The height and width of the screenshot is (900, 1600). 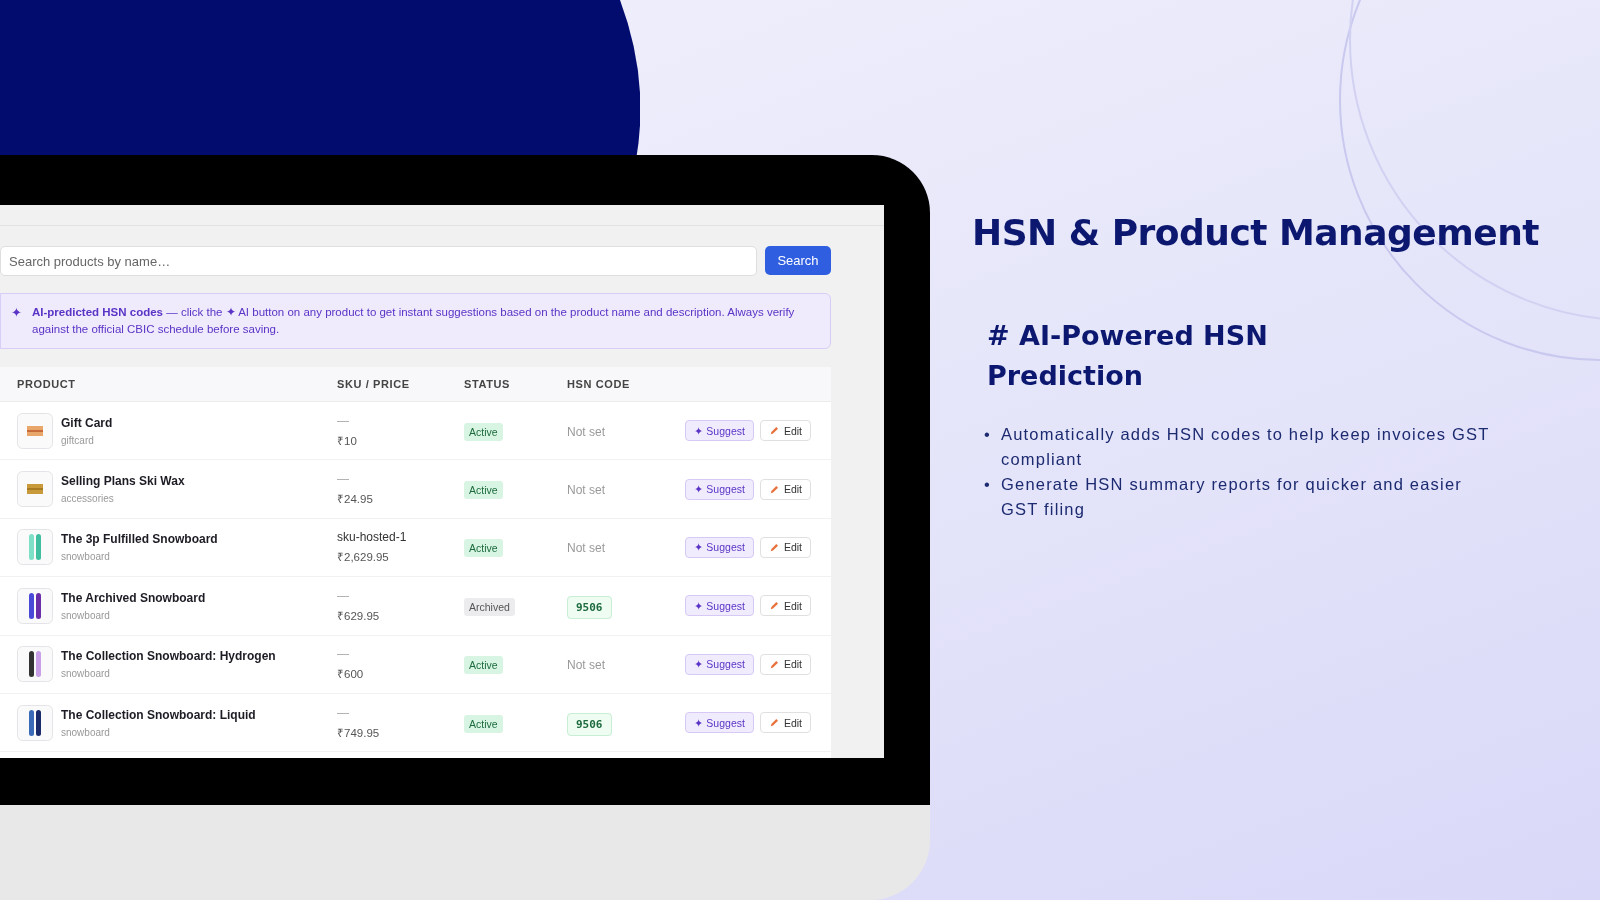 What do you see at coordinates (158, 714) in the screenshot?
I see `product-name: The Collection Snowboard: Liquid` at bounding box center [158, 714].